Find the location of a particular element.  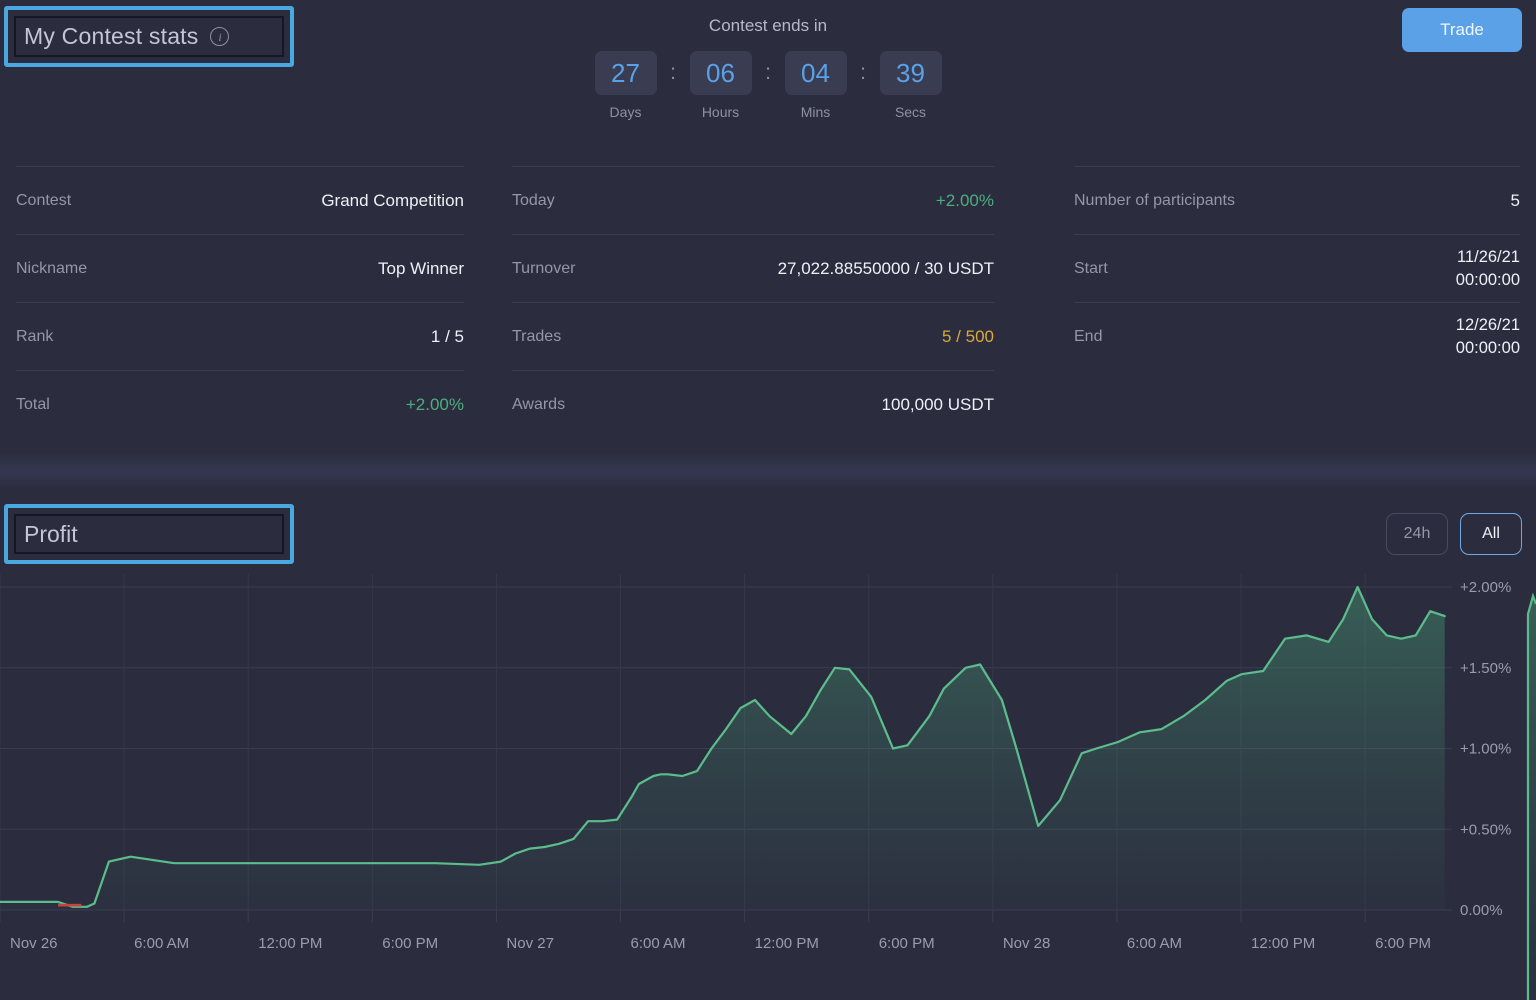

stat-row-start: Start 11/26/21 00:00:00 is located at coordinates (1297, 268).